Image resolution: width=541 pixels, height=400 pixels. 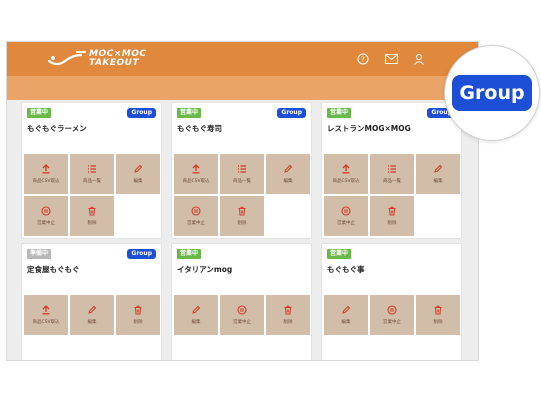 I want to click on store-name: イタリアンmog, so click(x=205, y=269).